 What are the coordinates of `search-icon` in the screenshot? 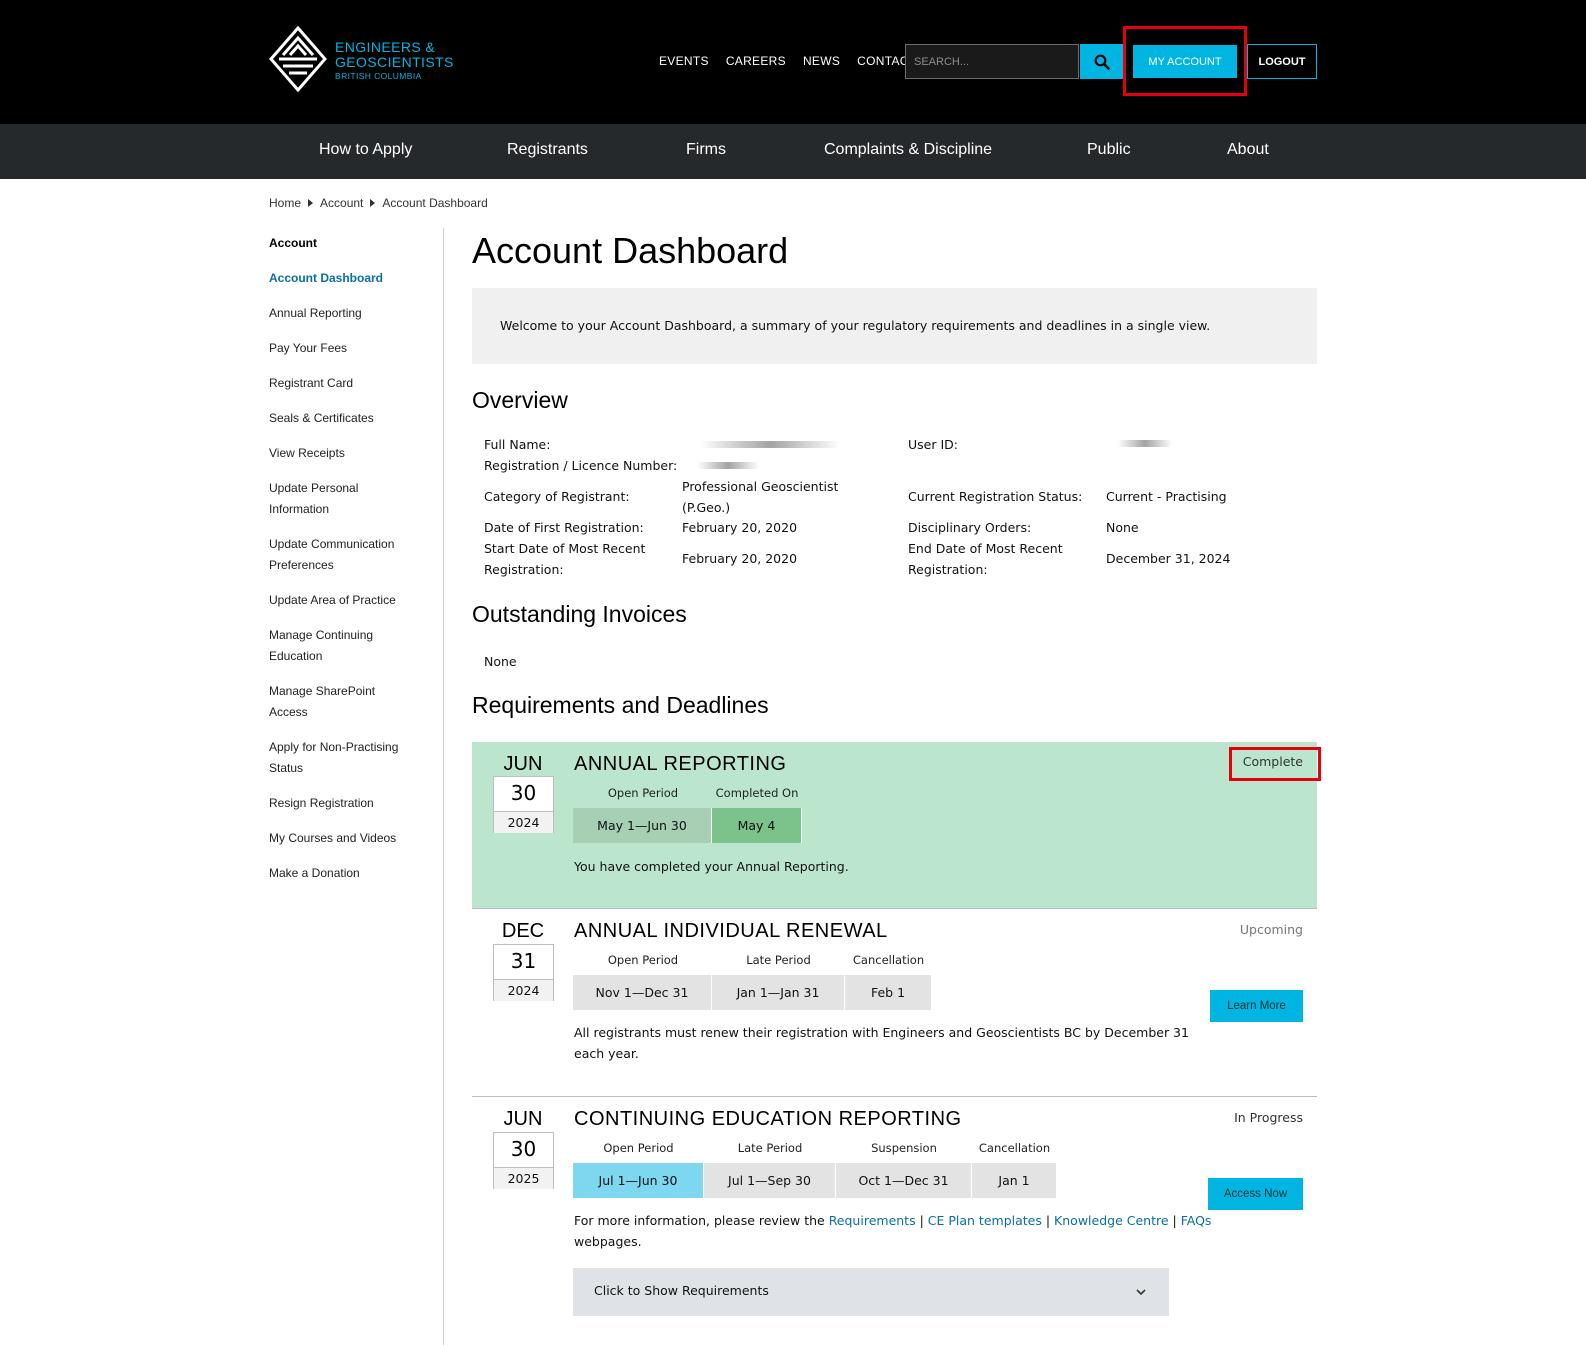 It's located at (1102, 62).